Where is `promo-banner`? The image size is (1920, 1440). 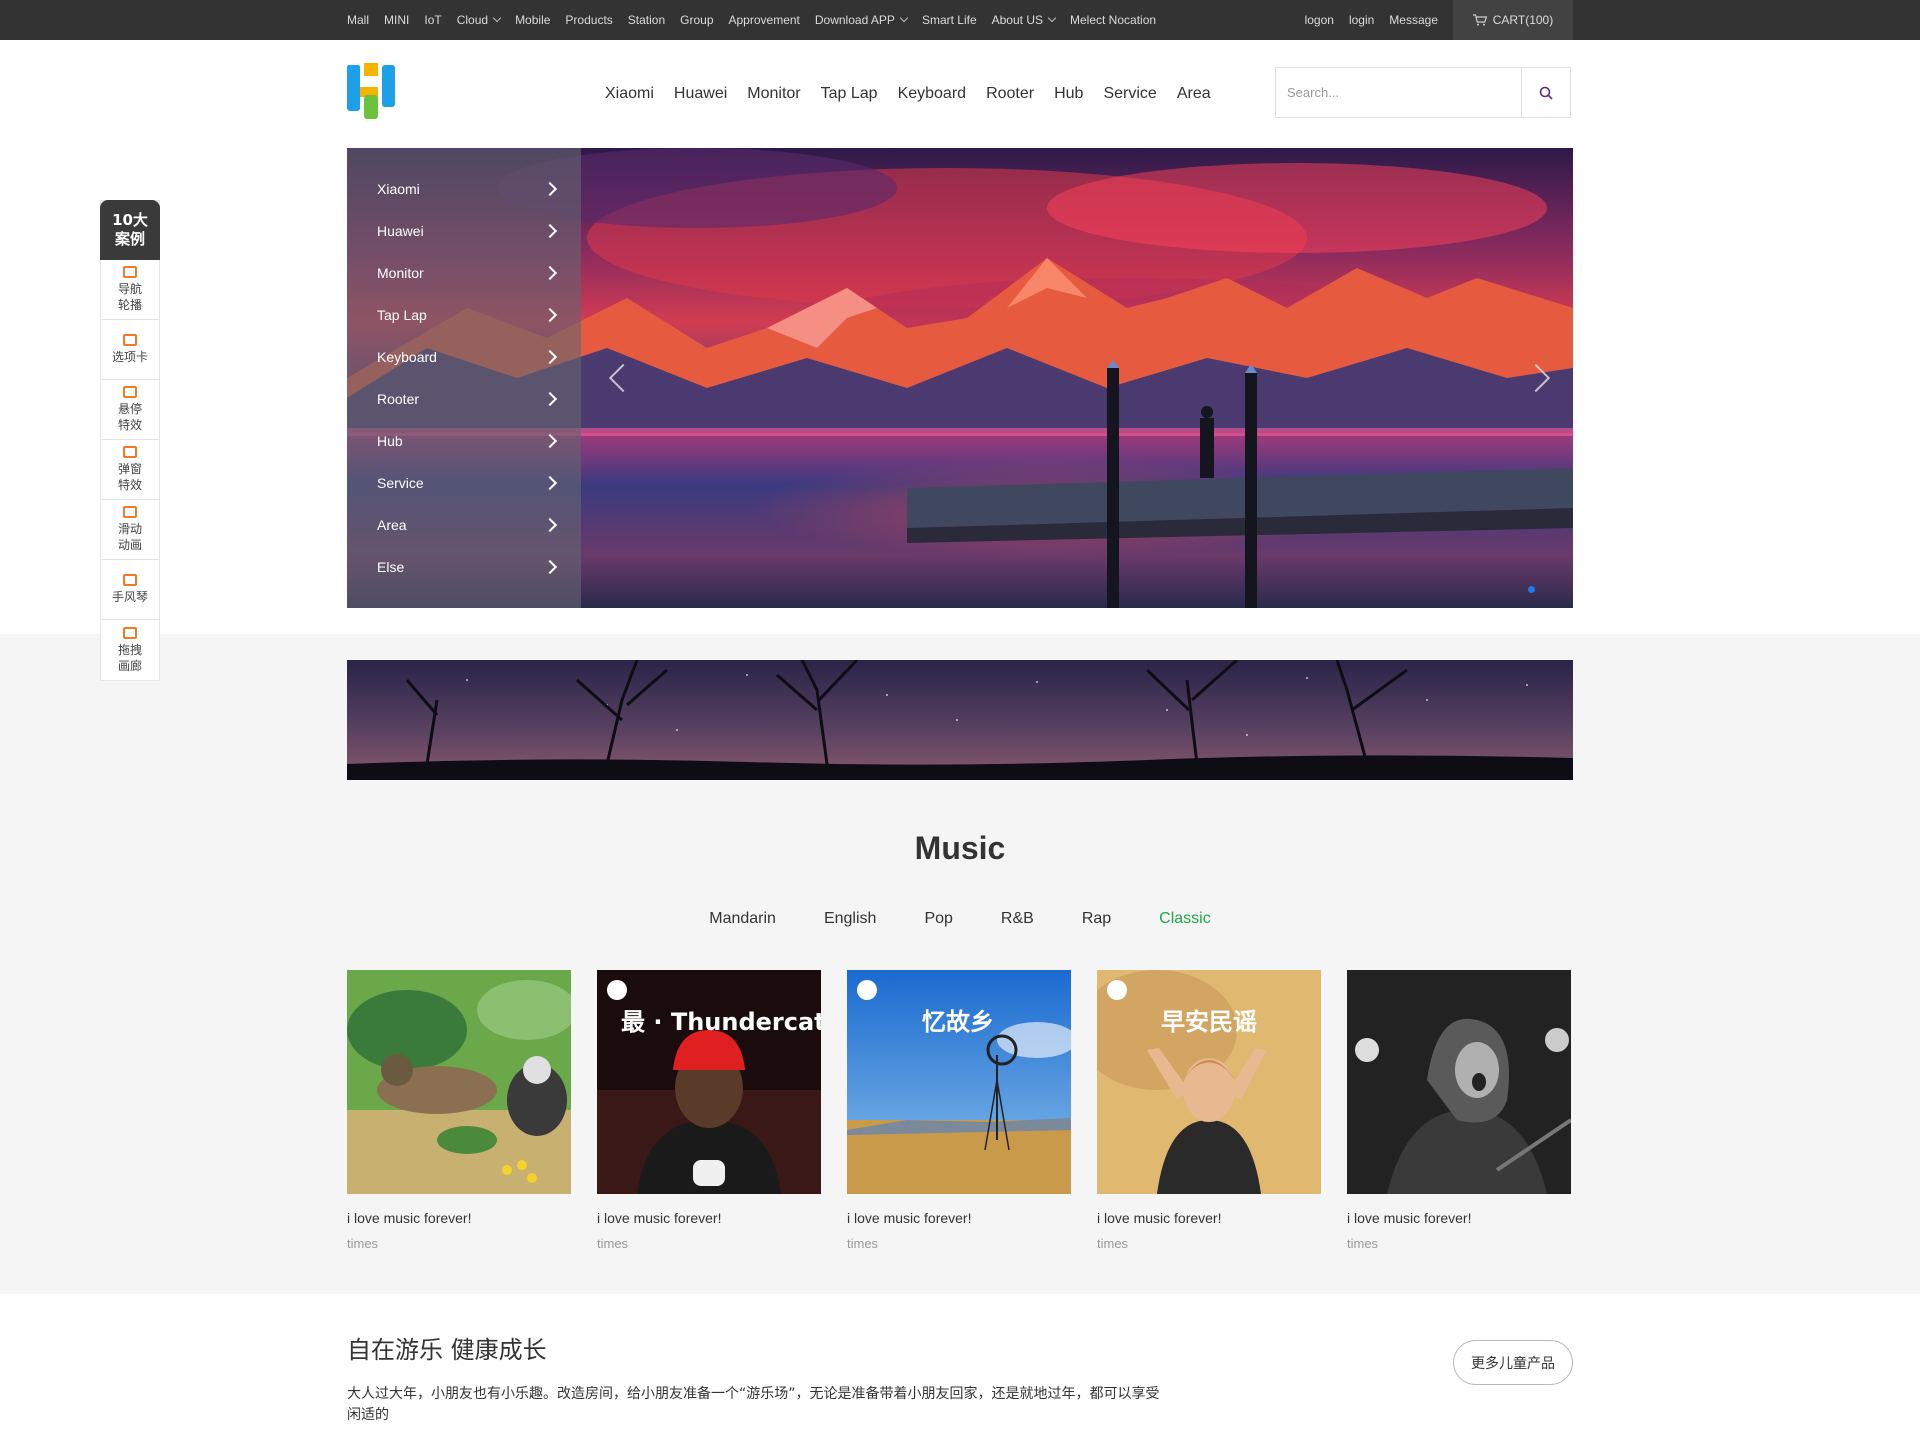 promo-banner is located at coordinates (960, 720).